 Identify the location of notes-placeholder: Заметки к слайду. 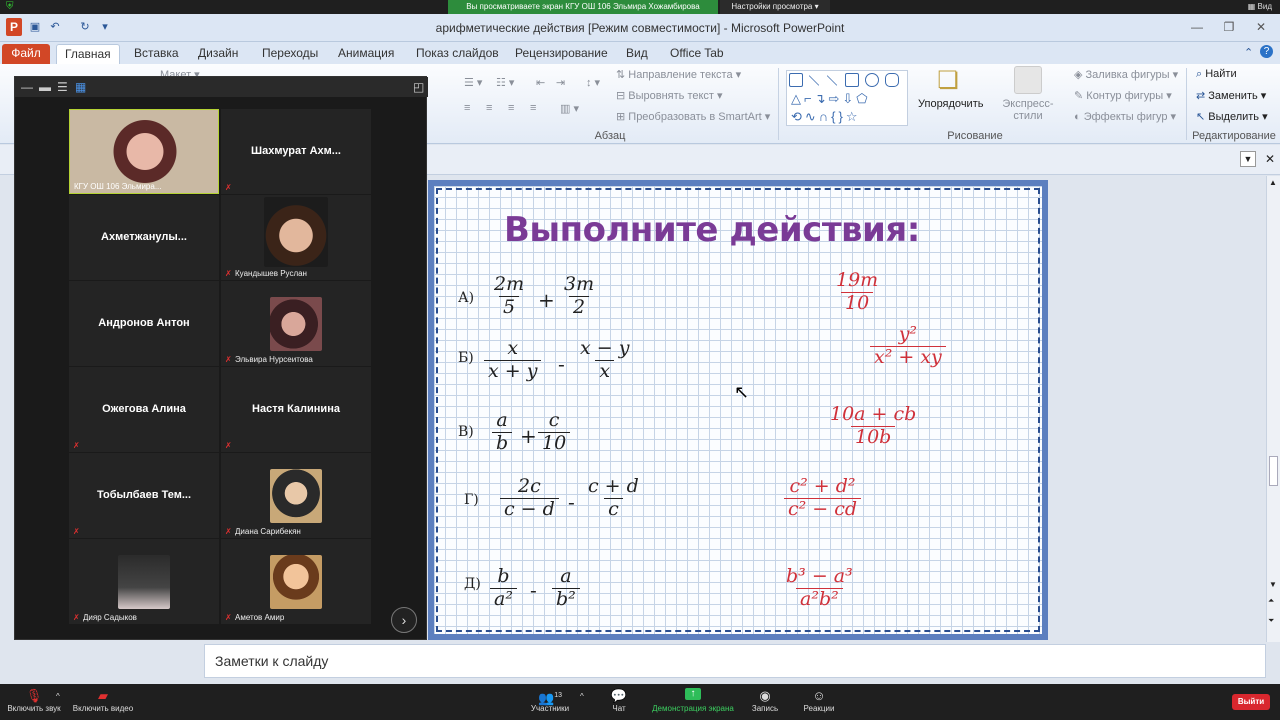
(272, 661).